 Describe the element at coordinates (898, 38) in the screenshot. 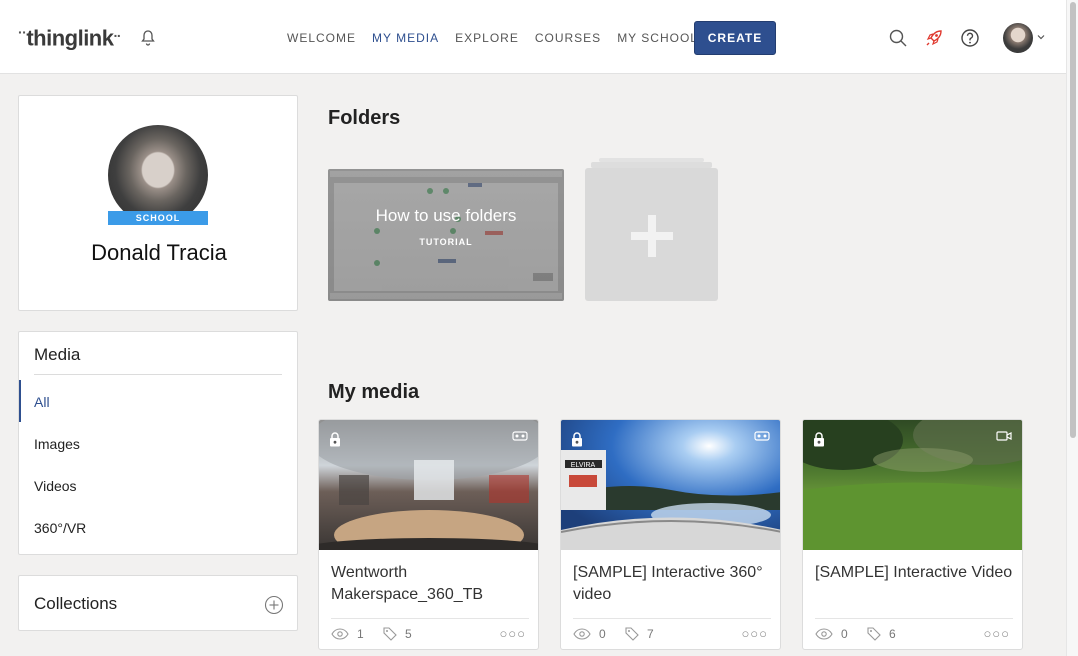

I see `search-icon` at that location.